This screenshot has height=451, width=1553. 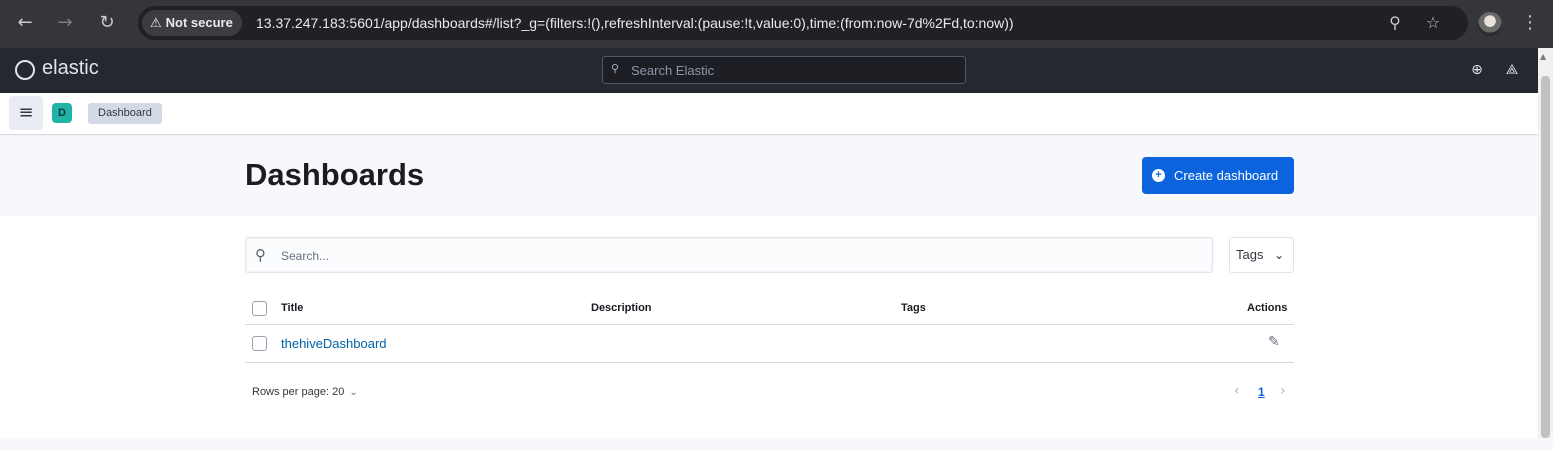 I want to click on footer-strip, so click(x=776, y=444).